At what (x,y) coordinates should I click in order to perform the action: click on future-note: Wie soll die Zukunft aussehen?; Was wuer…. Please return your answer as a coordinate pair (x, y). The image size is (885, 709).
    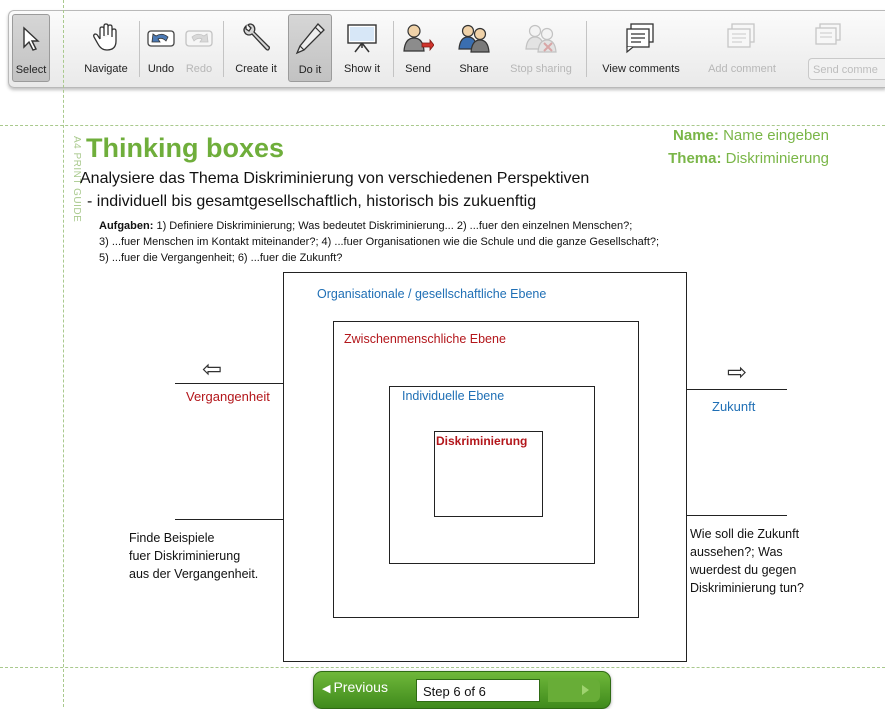
    Looking at the image, I should click on (747, 561).